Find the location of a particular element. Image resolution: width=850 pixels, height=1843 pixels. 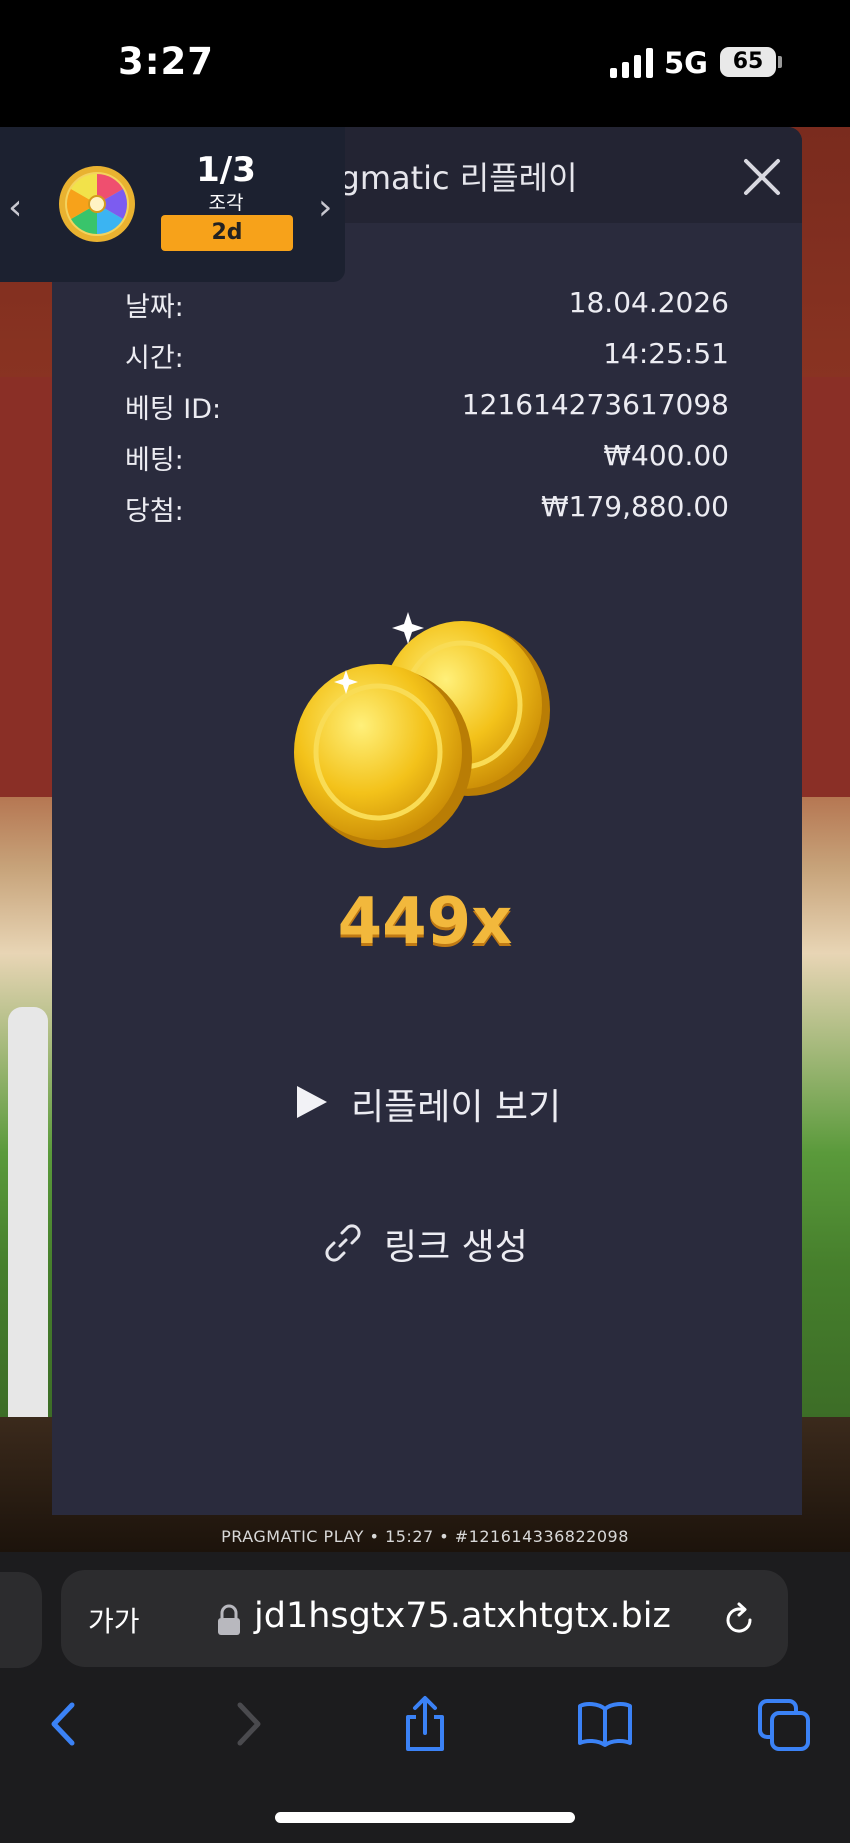

text-size-button: 가가 is located at coordinates (114, 1620).